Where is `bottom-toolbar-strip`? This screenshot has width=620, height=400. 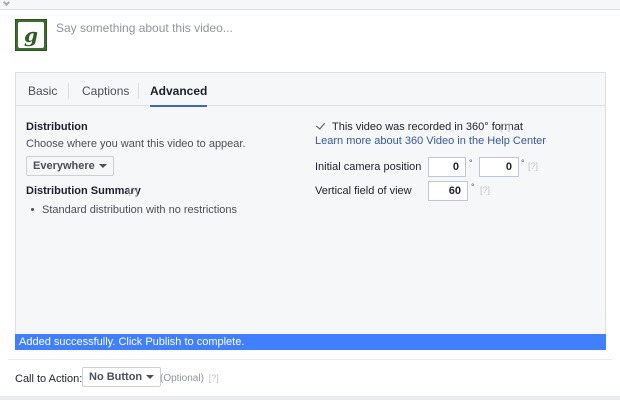
bottom-toolbar-strip is located at coordinates (310, 398).